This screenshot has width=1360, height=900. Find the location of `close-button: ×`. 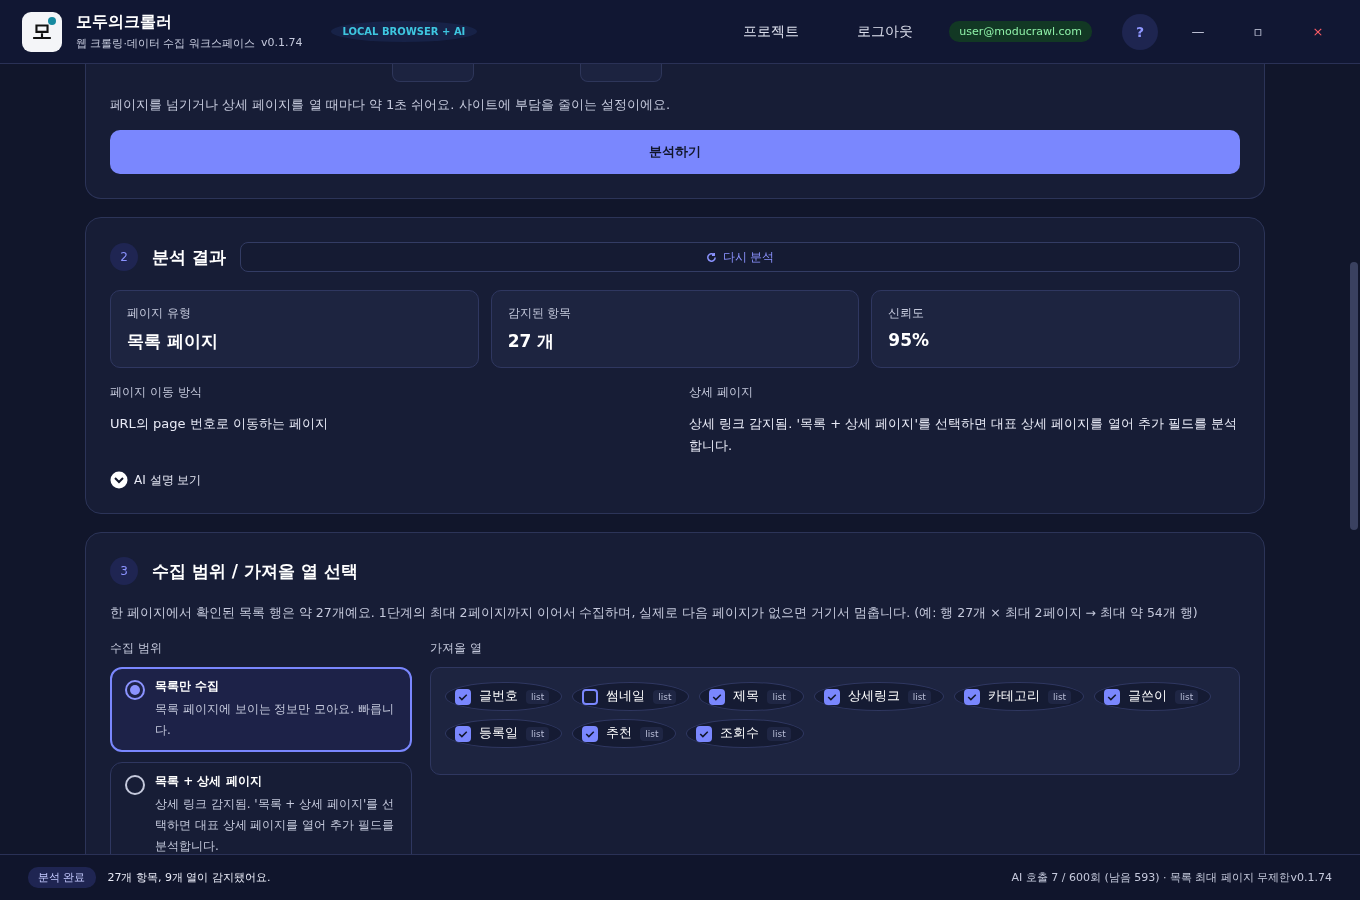

close-button: × is located at coordinates (1318, 31).